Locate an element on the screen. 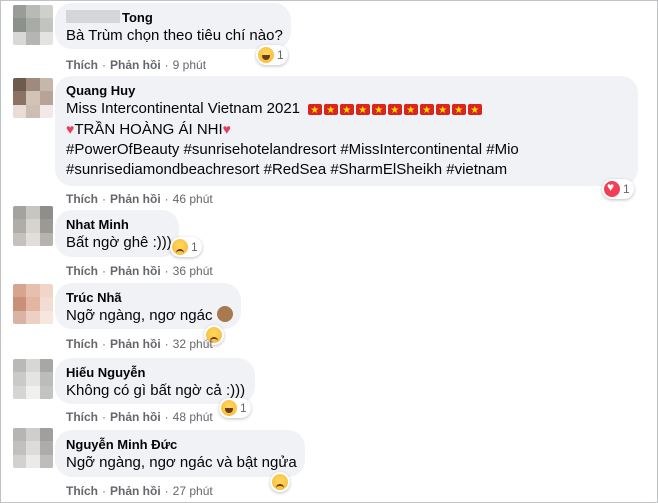 The width and height of the screenshot is (658, 503). comment-actions: Thích · Phản hồi · 48 phút is located at coordinates (139, 417).